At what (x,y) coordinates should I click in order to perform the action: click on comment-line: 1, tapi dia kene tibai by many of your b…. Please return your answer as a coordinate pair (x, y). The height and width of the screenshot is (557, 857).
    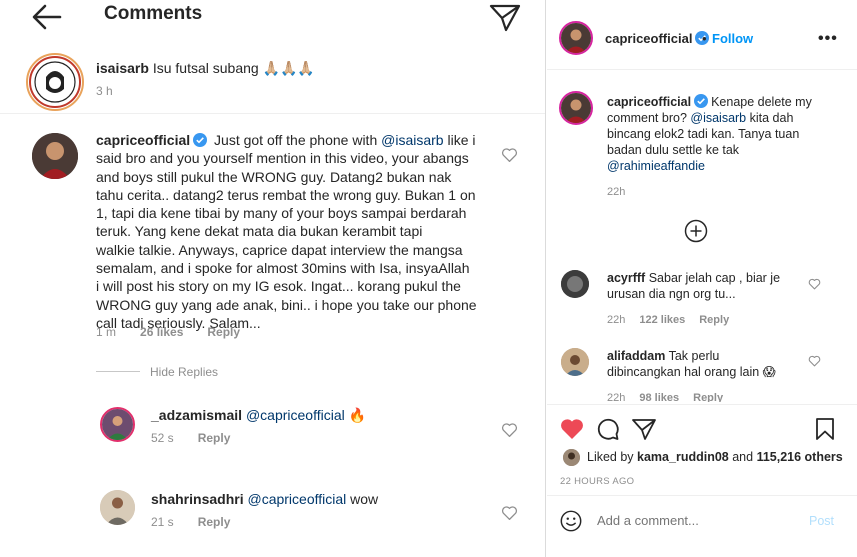
    Looking at the image, I should click on (281, 213).